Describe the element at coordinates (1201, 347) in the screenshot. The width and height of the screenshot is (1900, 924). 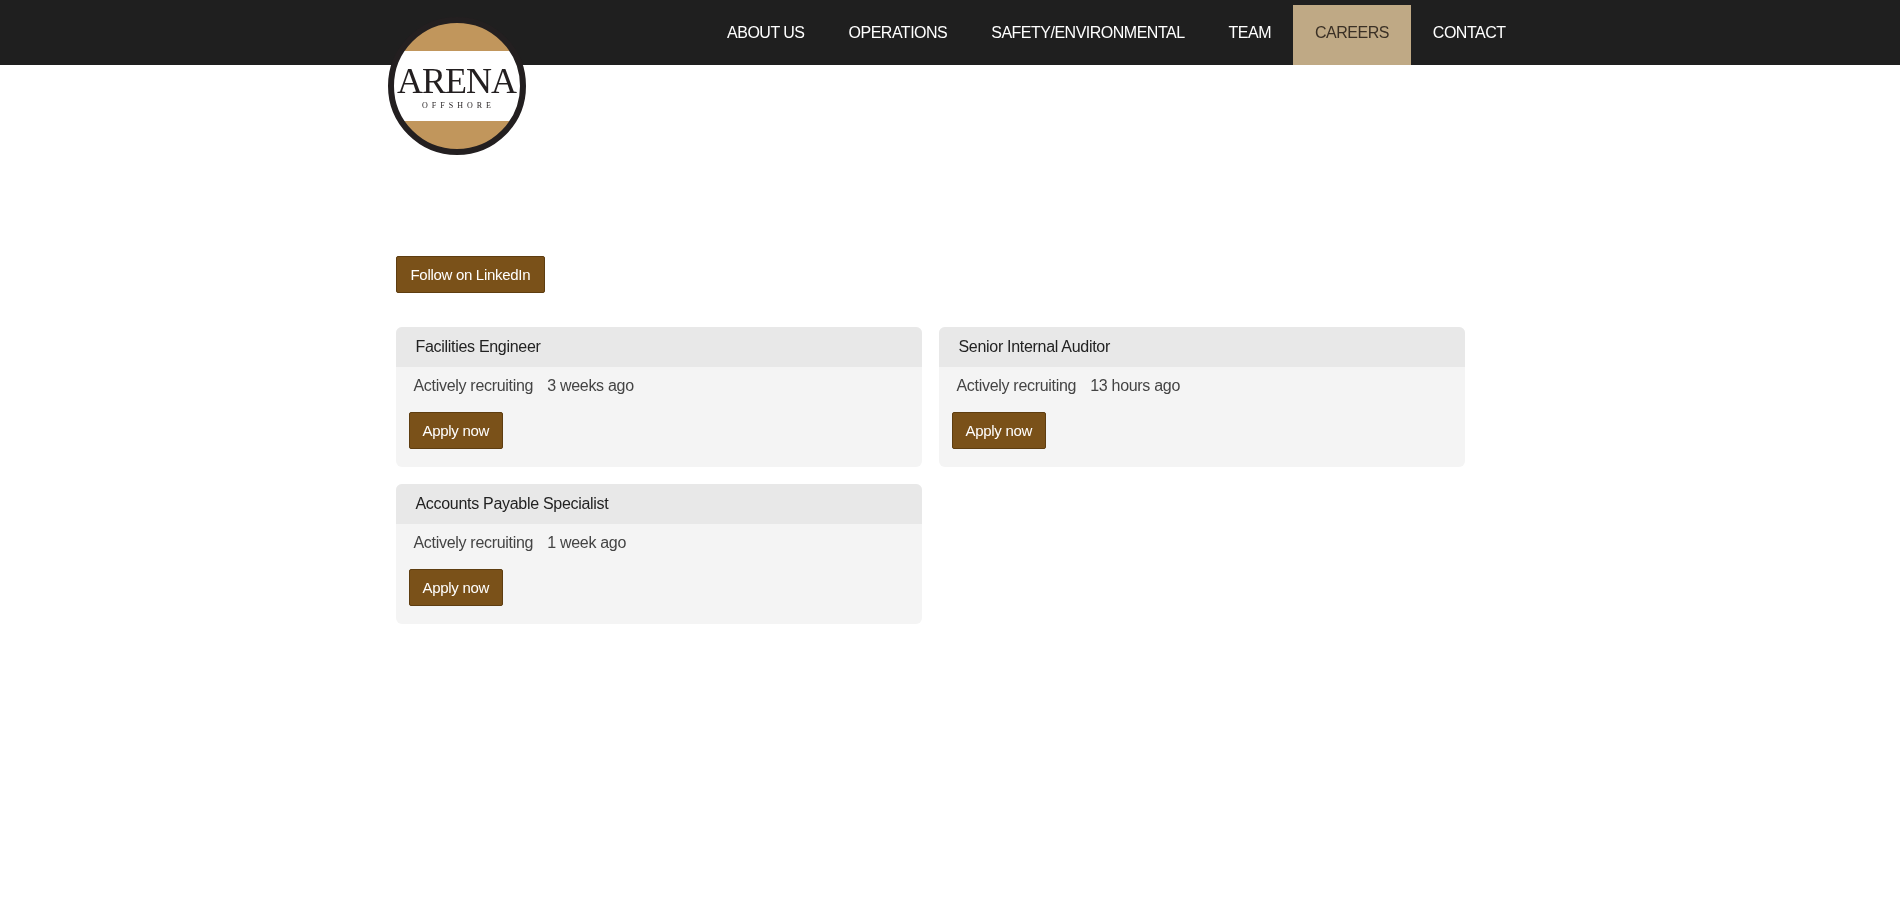
I see `job-title: Senior Internal Auditor` at that location.